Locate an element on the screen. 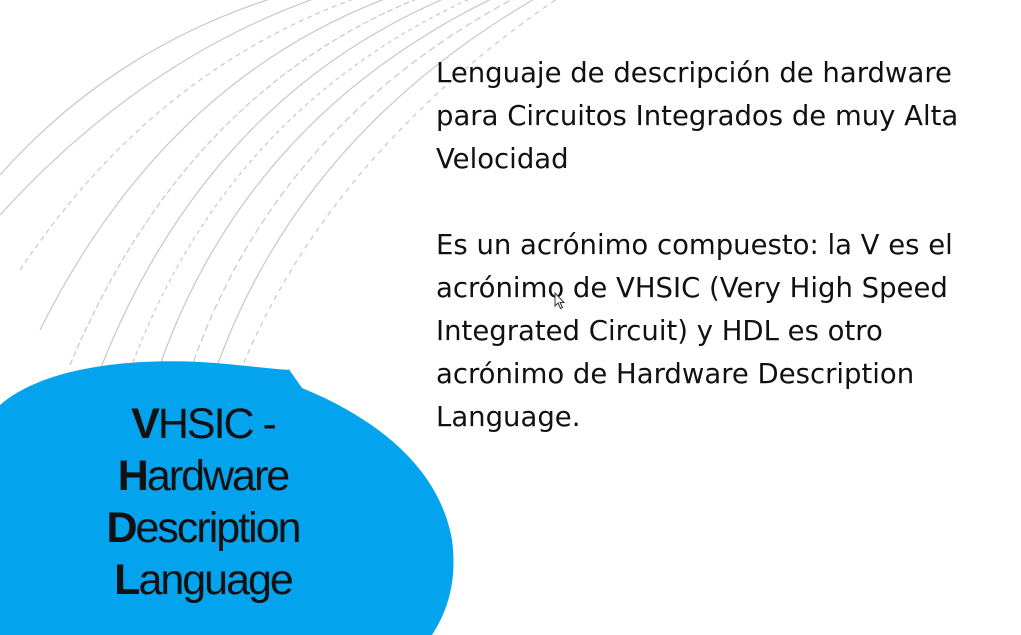 The height and width of the screenshot is (635, 1021). title-initial-h: H is located at coordinates (133, 476).